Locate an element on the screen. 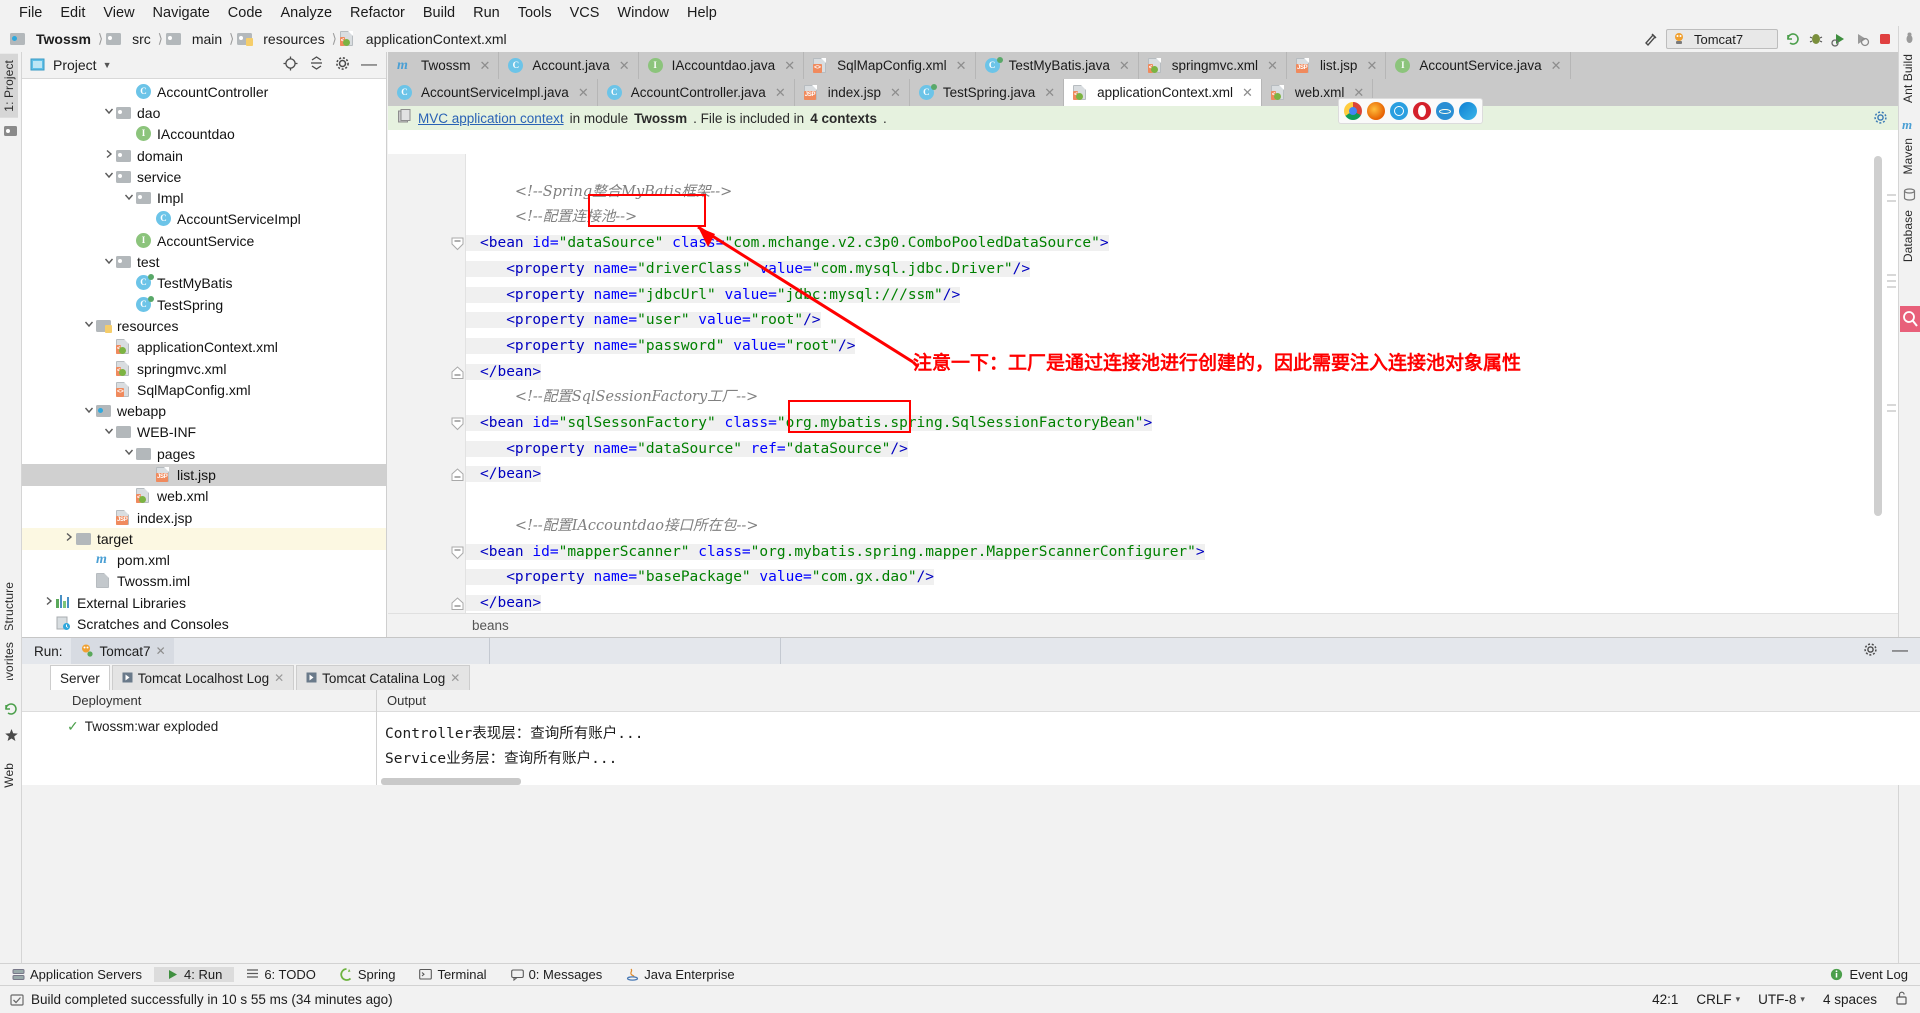  tree-node-springmvc-xml: < springmvc.xml is located at coordinates (204, 368).